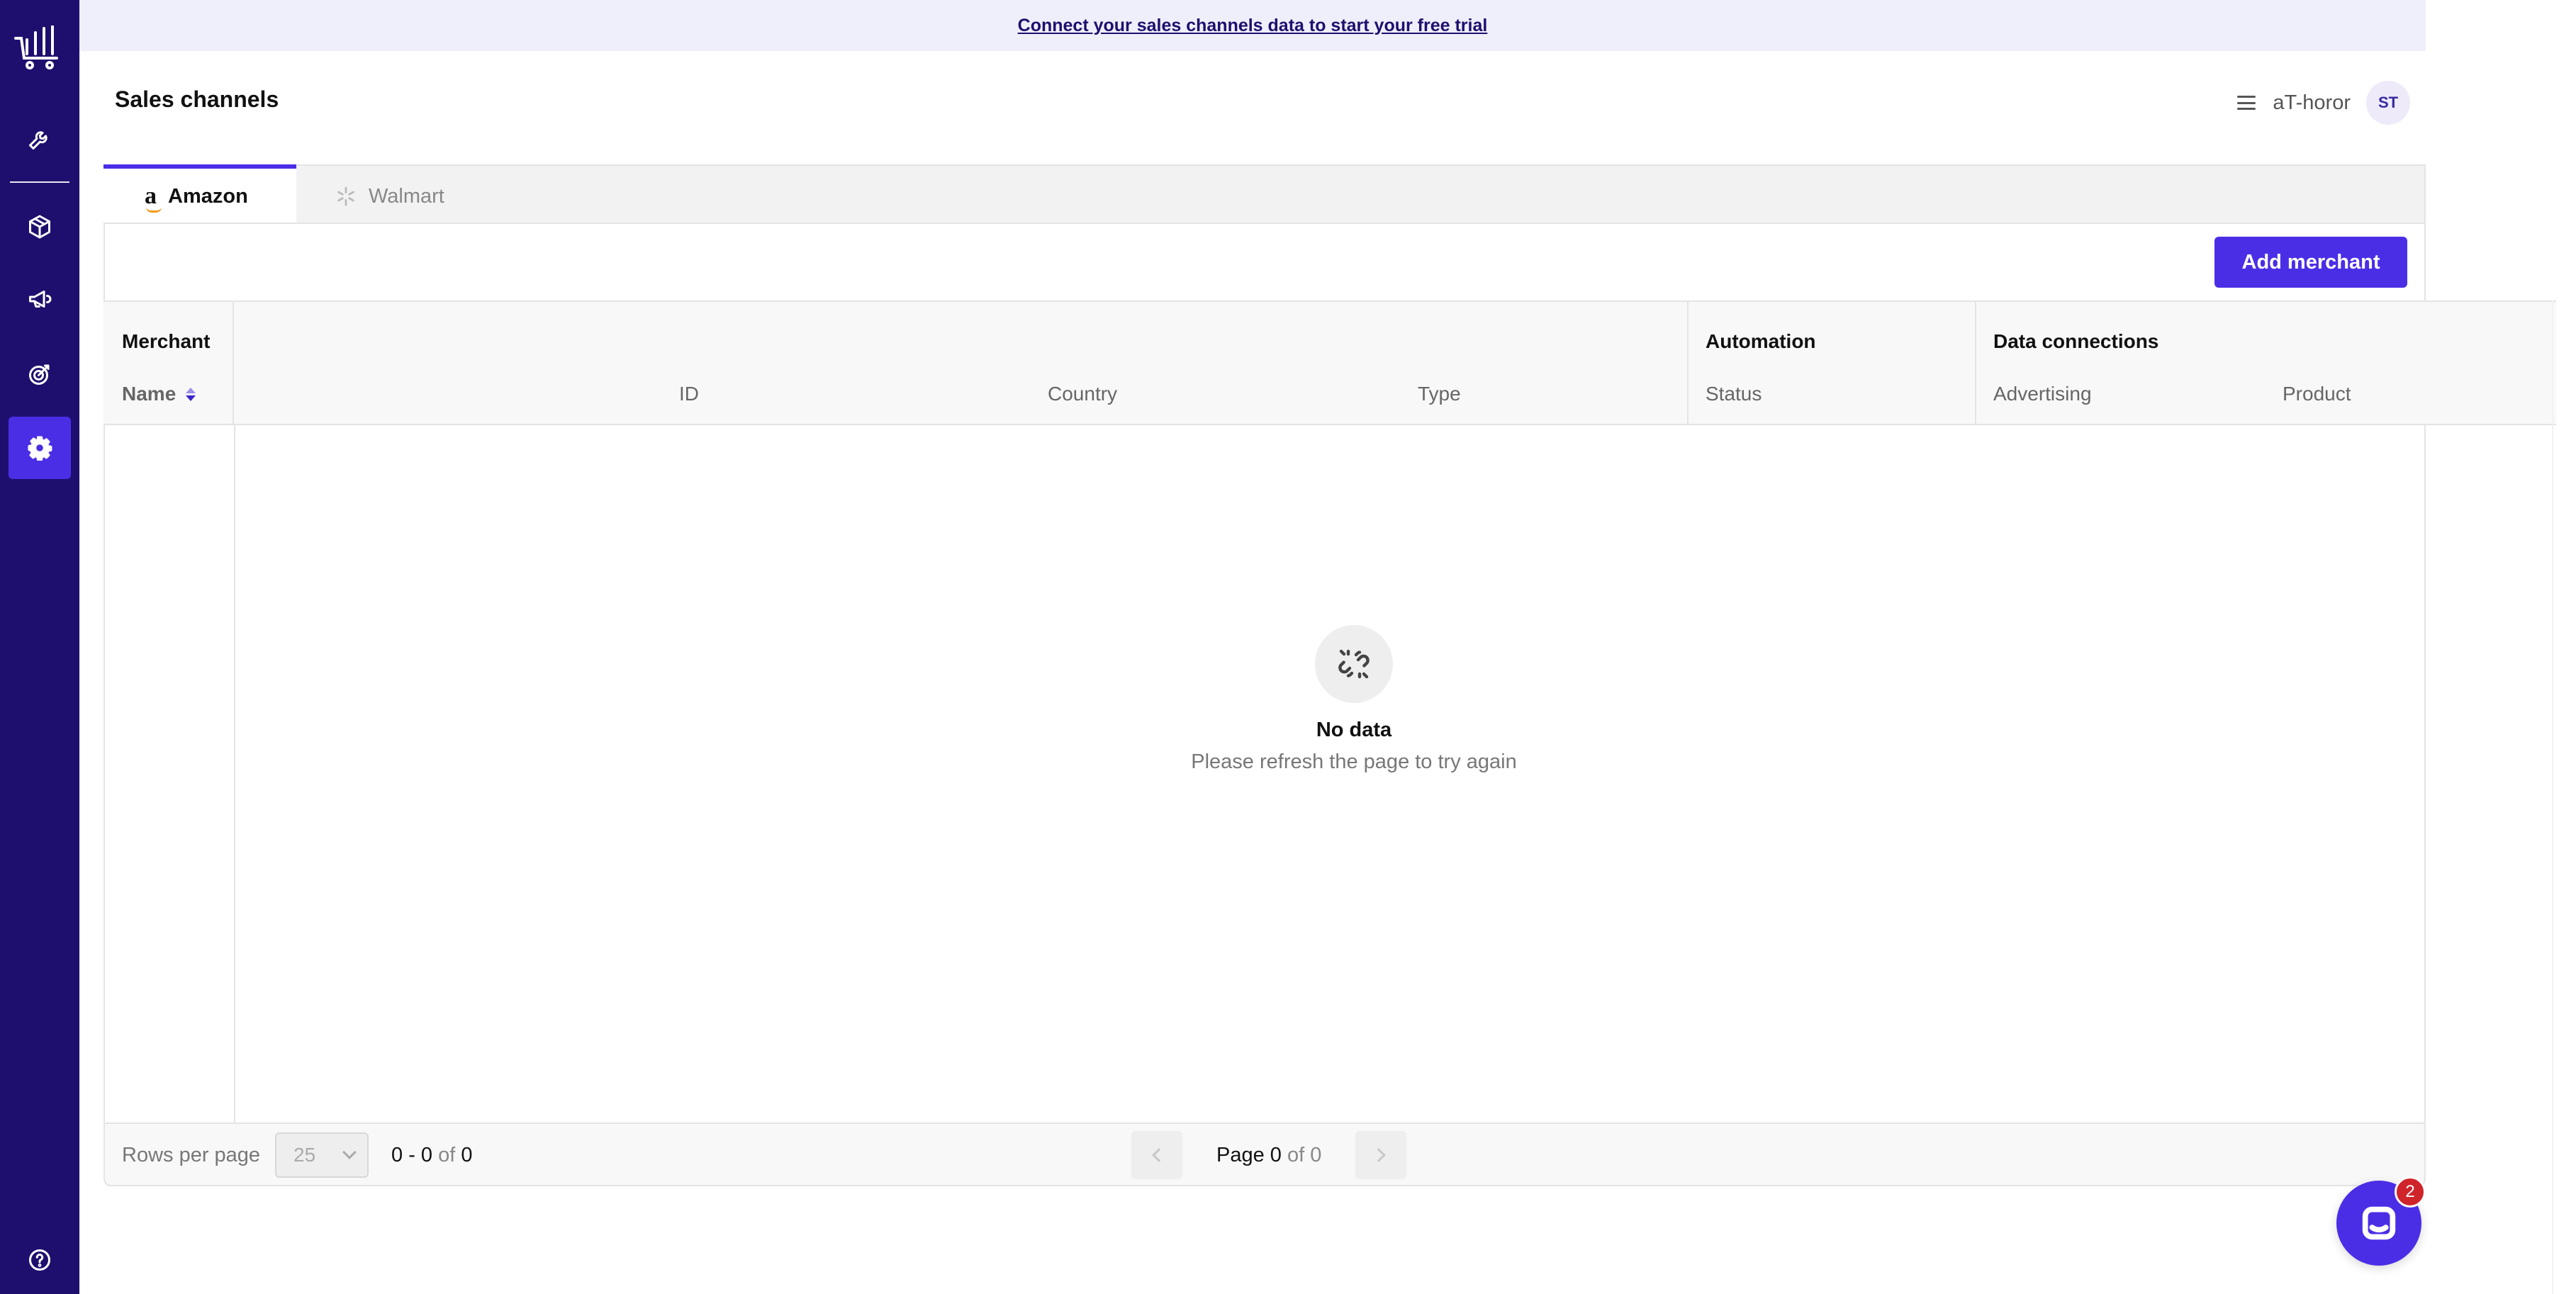 This screenshot has width=2576, height=1294. I want to click on add-merchant-button: Add merchant, so click(2310, 262).